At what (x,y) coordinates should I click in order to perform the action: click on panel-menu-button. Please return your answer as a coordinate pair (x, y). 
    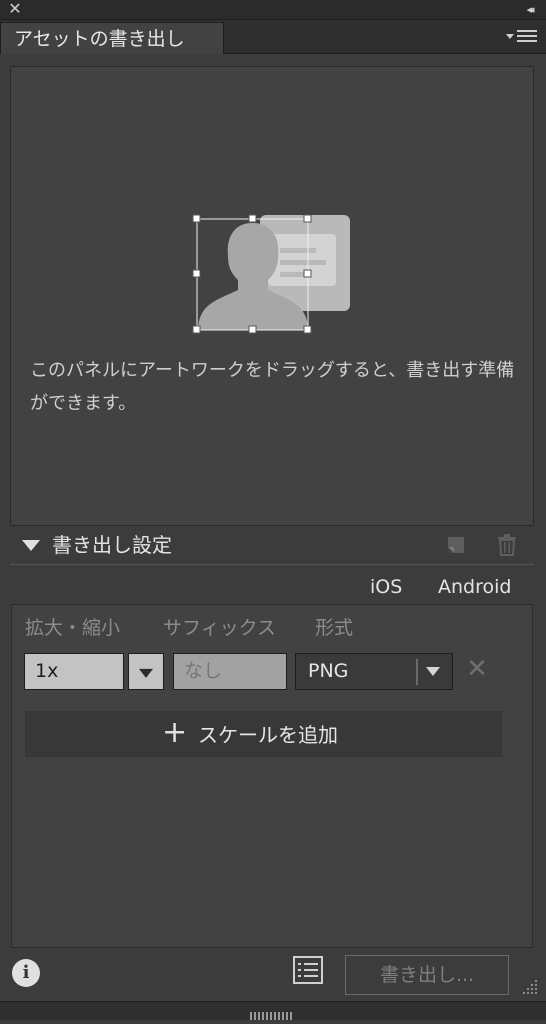
    Looking at the image, I should click on (522, 37).